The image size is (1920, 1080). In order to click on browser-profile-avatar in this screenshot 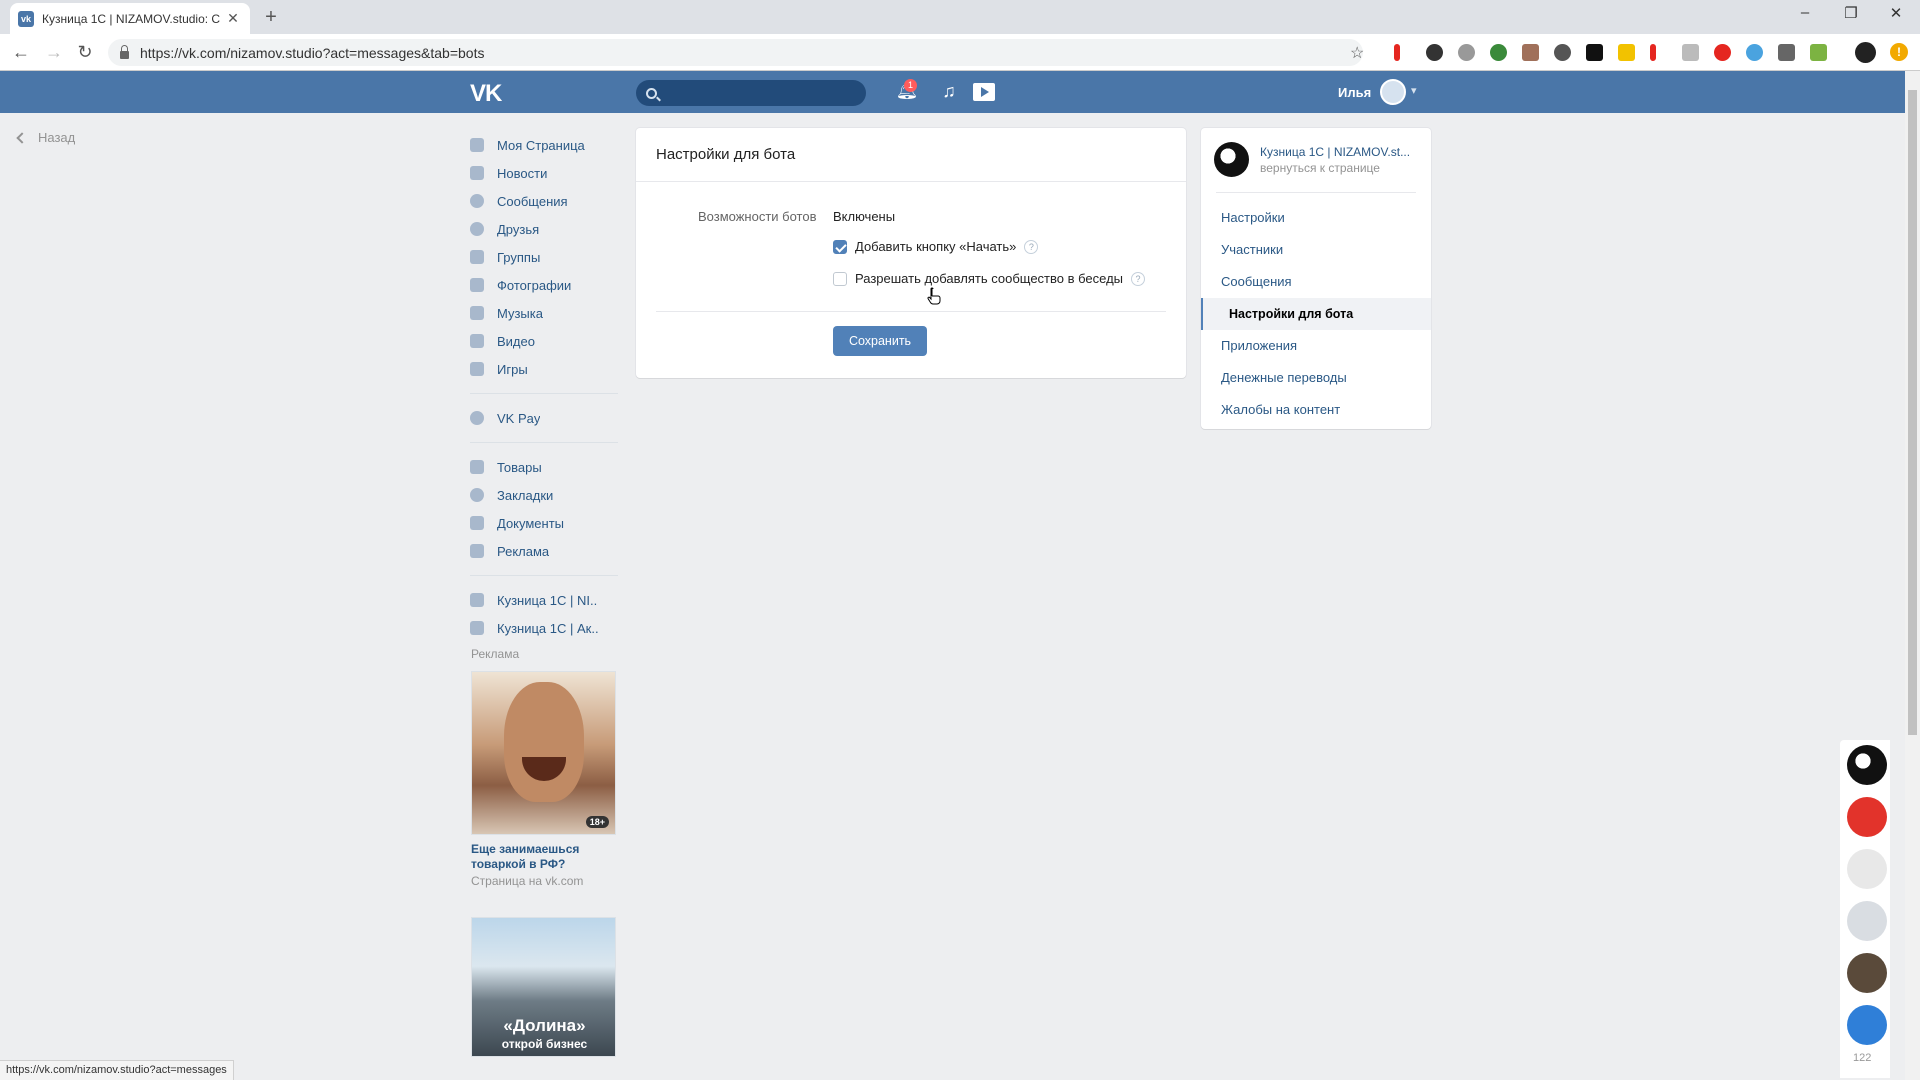, I will do `click(1865, 52)`.